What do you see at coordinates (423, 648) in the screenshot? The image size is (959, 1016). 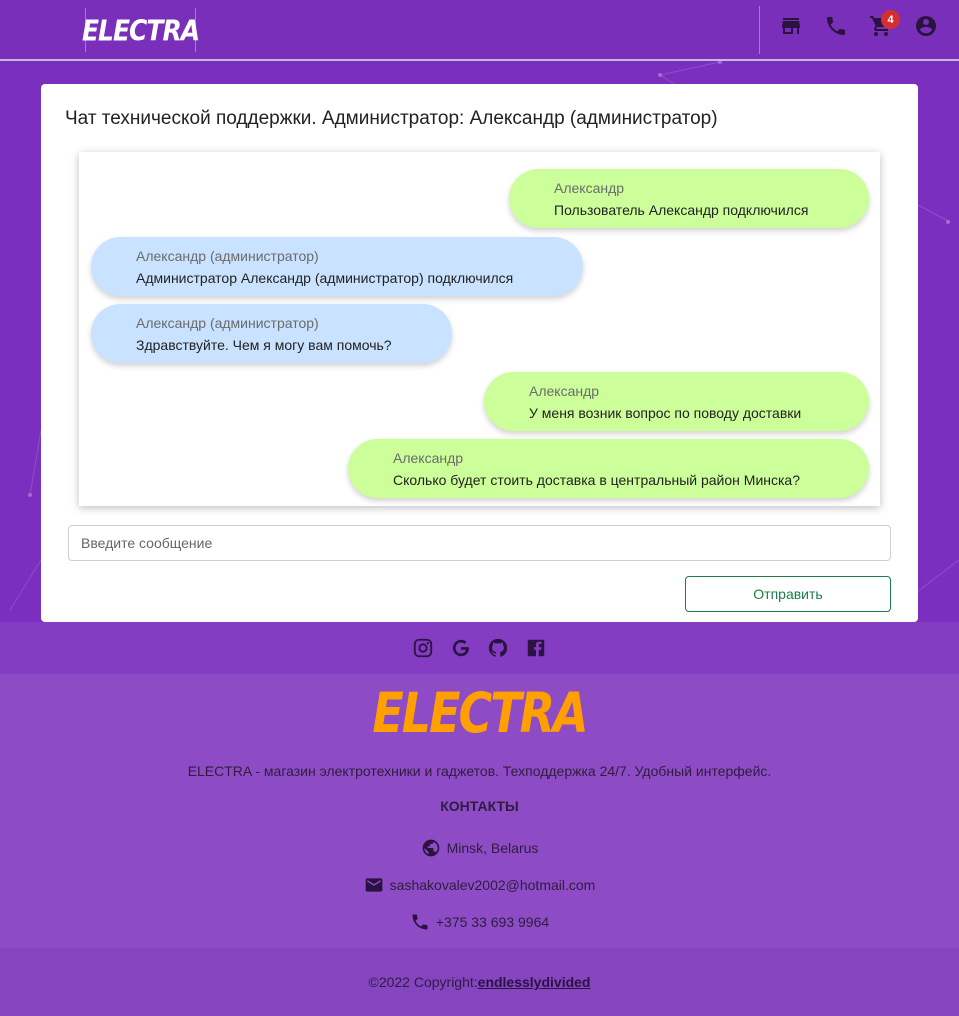 I see `instagram-icon` at bounding box center [423, 648].